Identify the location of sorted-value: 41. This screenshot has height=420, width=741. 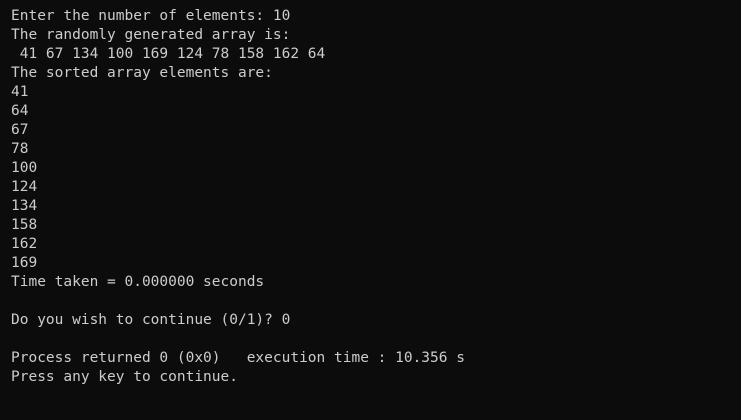
(20, 92).